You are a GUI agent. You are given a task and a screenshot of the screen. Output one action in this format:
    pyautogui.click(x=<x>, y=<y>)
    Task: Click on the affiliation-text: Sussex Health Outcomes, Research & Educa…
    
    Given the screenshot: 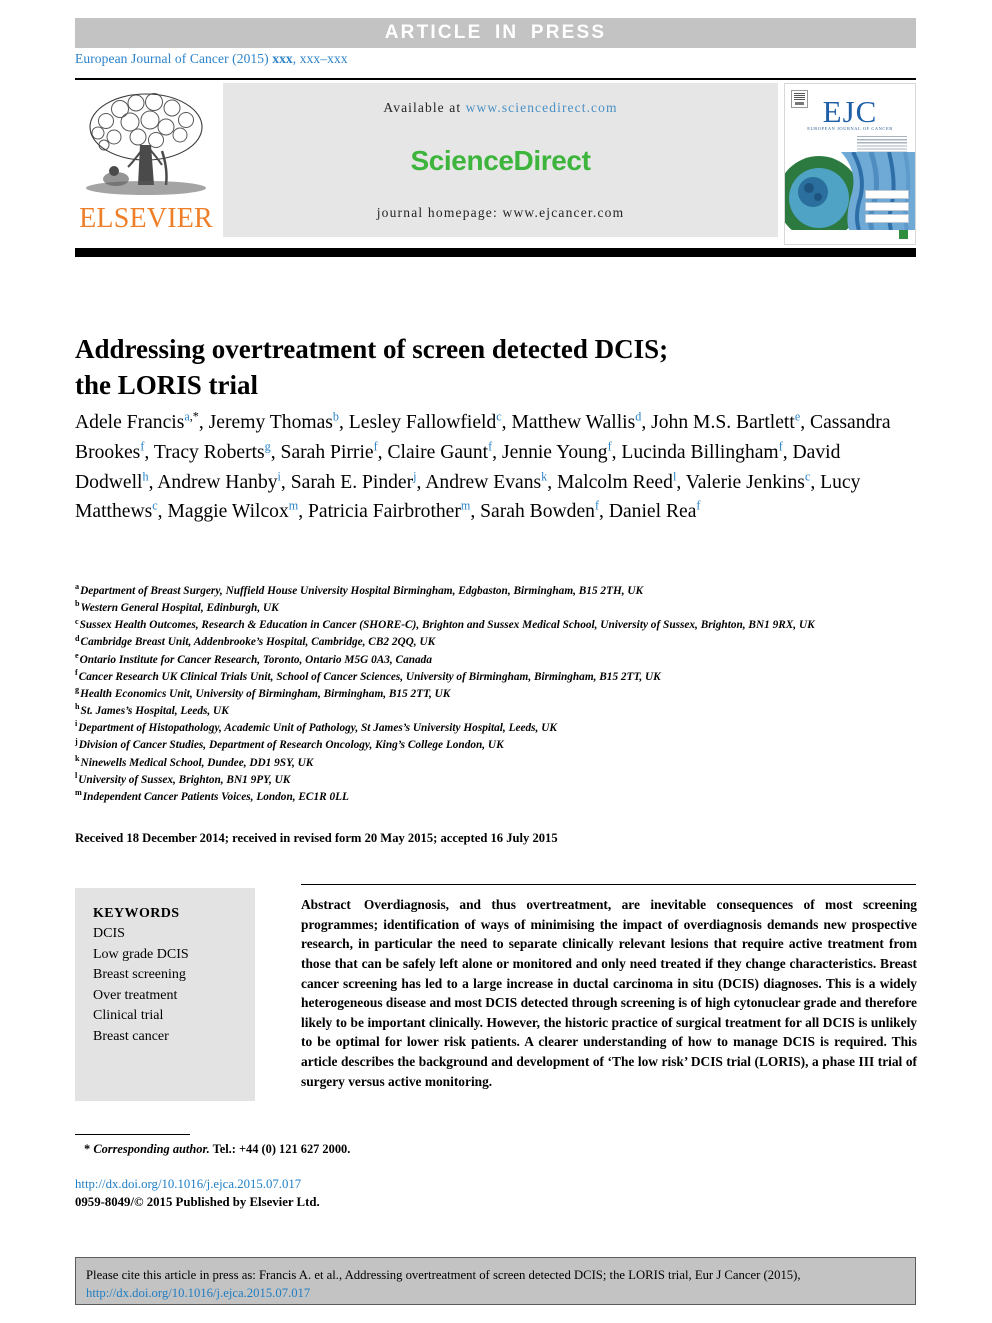 What is the action you would take?
    pyautogui.click(x=447, y=625)
    